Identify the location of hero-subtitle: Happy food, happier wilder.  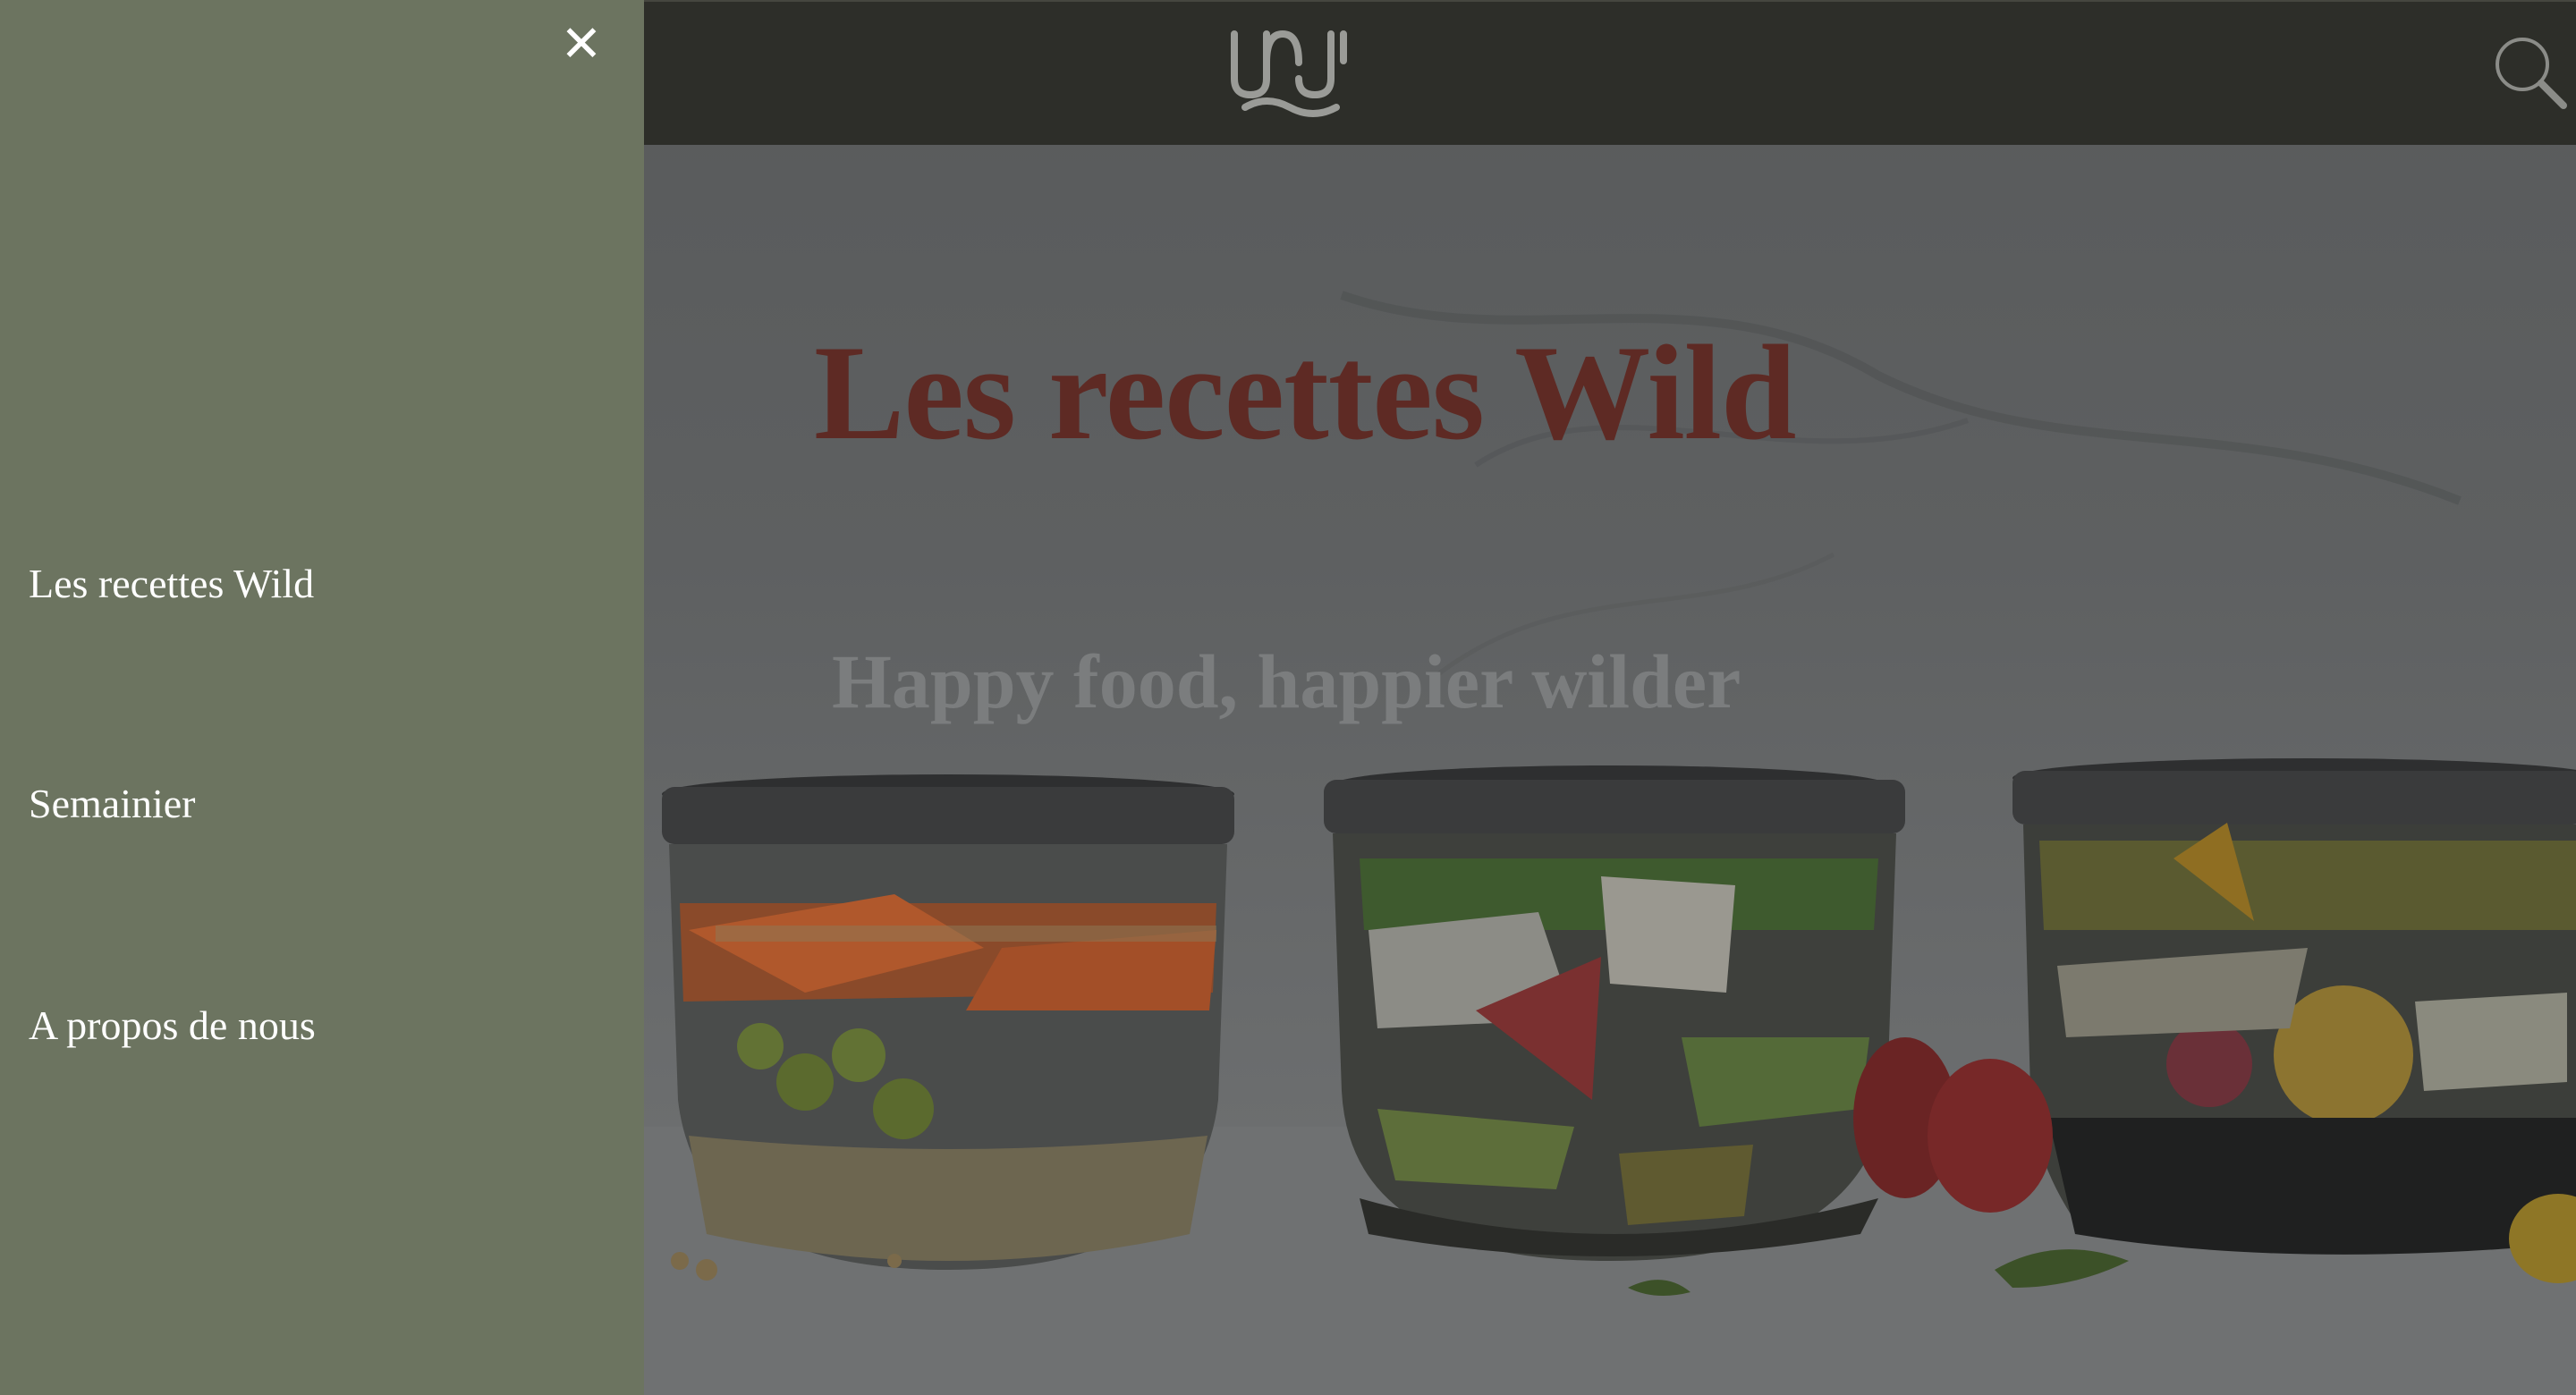
(1286, 681).